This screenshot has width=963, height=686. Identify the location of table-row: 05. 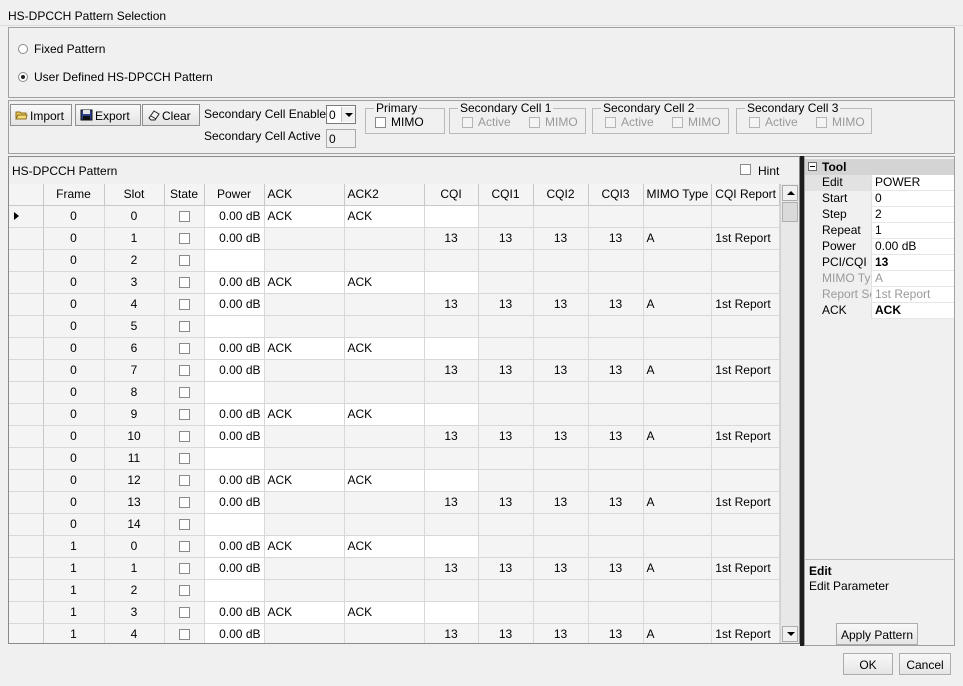
(394, 326).